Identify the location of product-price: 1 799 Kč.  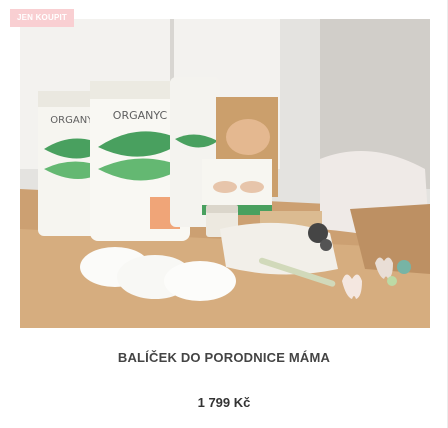
(224, 402).